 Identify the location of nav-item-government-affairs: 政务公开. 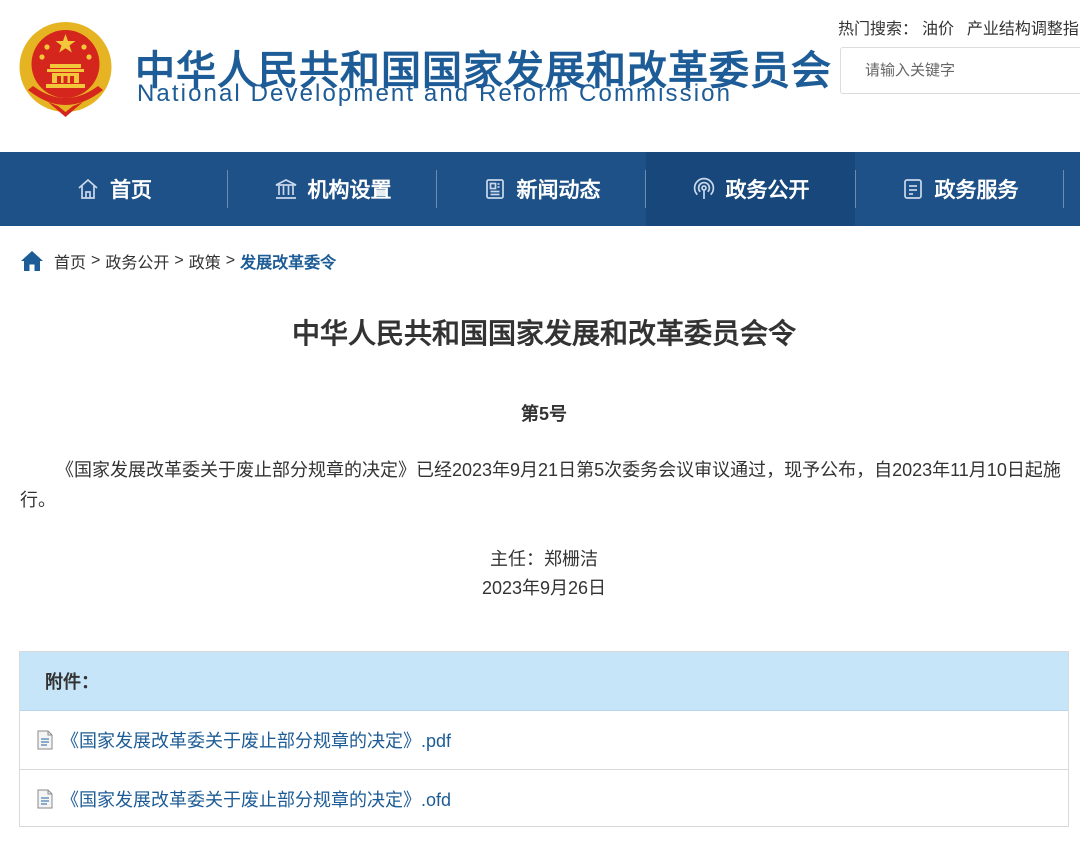
(750, 189).